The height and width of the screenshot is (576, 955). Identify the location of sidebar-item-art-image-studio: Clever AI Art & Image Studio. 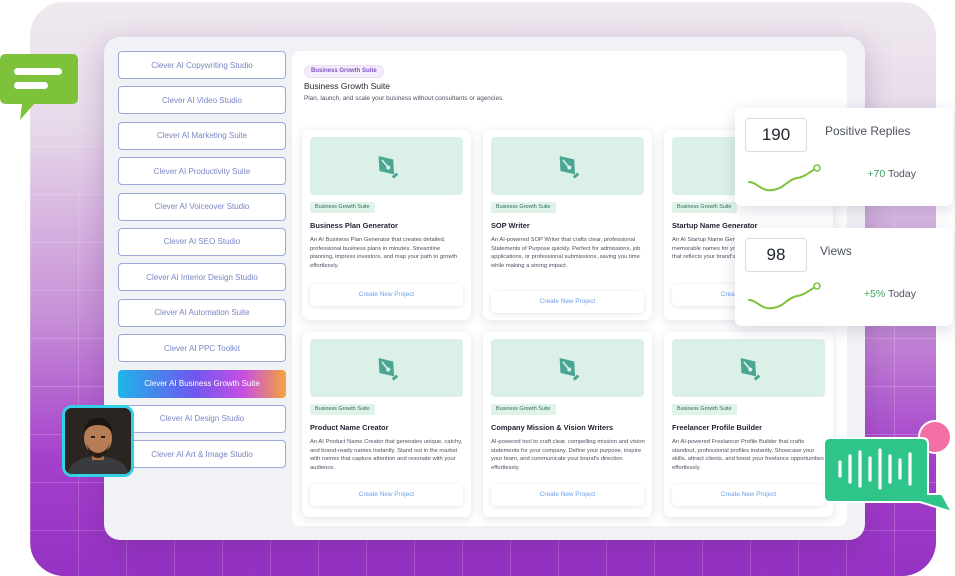
(202, 454).